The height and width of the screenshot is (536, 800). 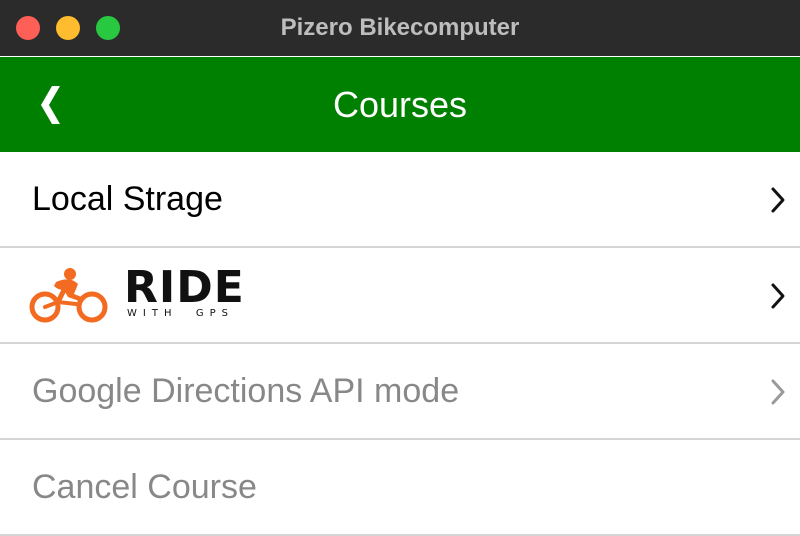 I want to click on ride-with-gps-logo: RIDE WITH GPS, so click(x=153, y=295).